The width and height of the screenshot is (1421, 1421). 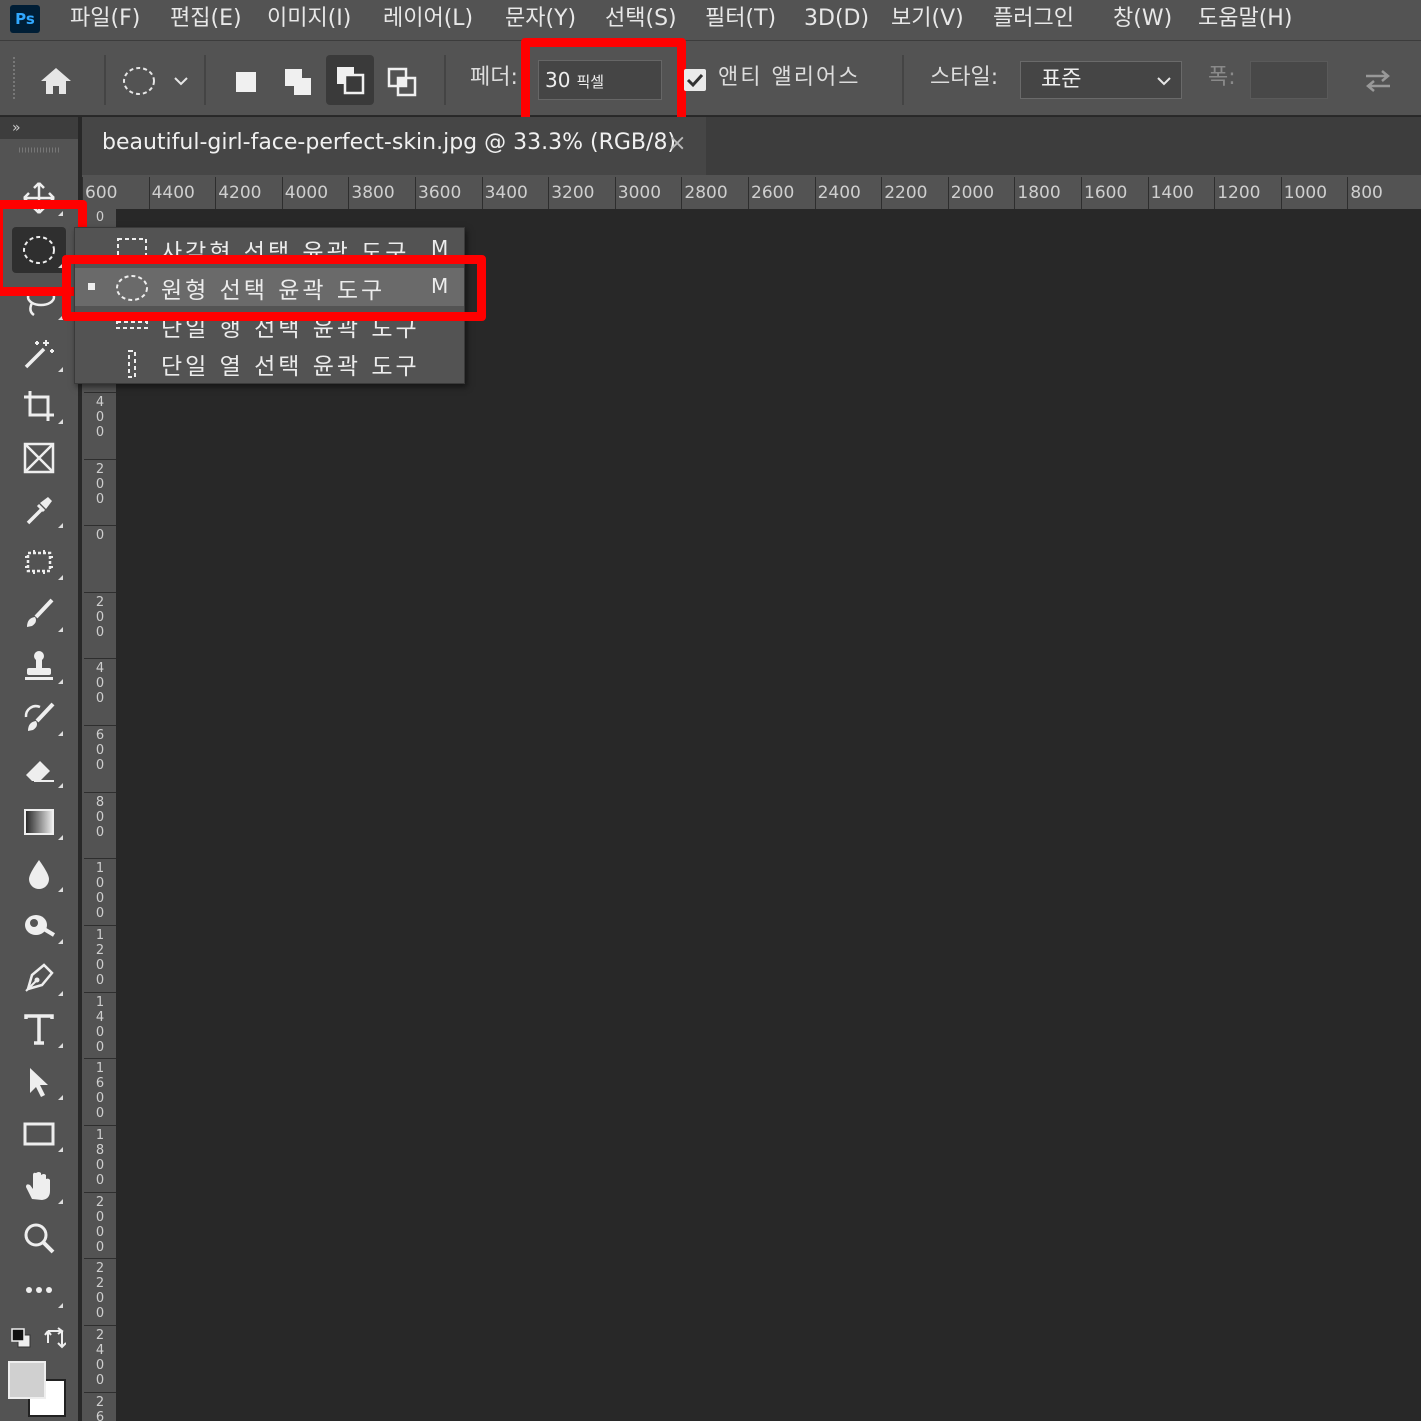 What do you see at coordinates (1245, 19) in the screenshot?
I see `menu-help: 도움말(H)` at bounding box center [1245, 19].